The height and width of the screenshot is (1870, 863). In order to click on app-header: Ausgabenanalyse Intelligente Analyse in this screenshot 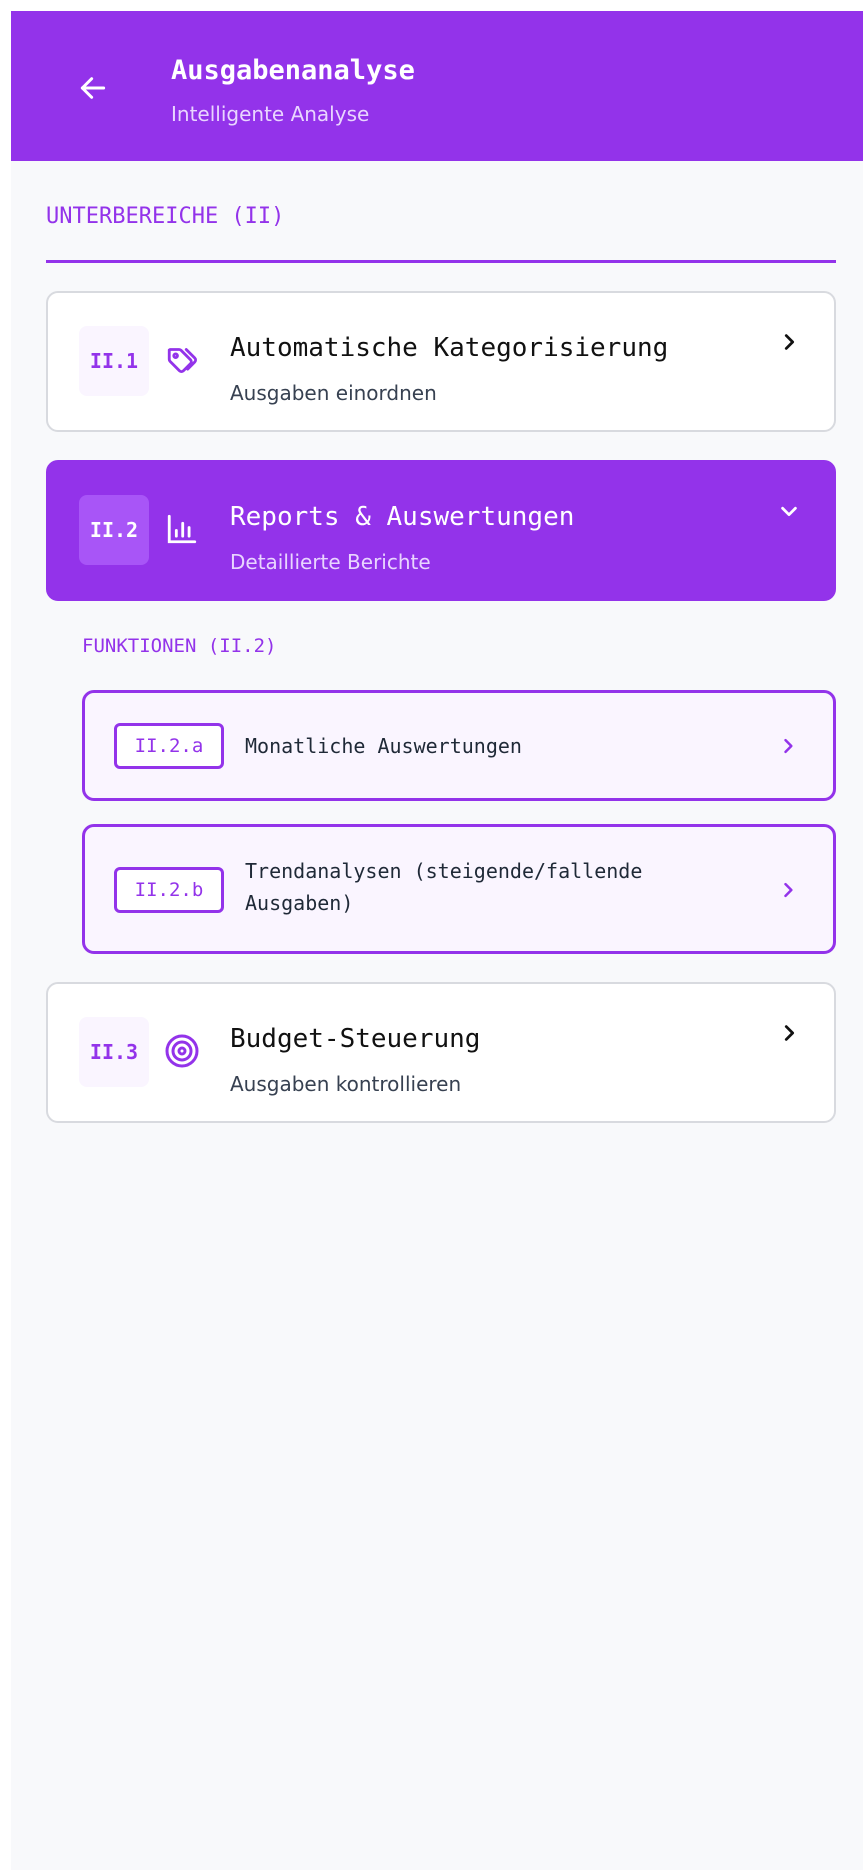, I will do `click(437, 86)`.